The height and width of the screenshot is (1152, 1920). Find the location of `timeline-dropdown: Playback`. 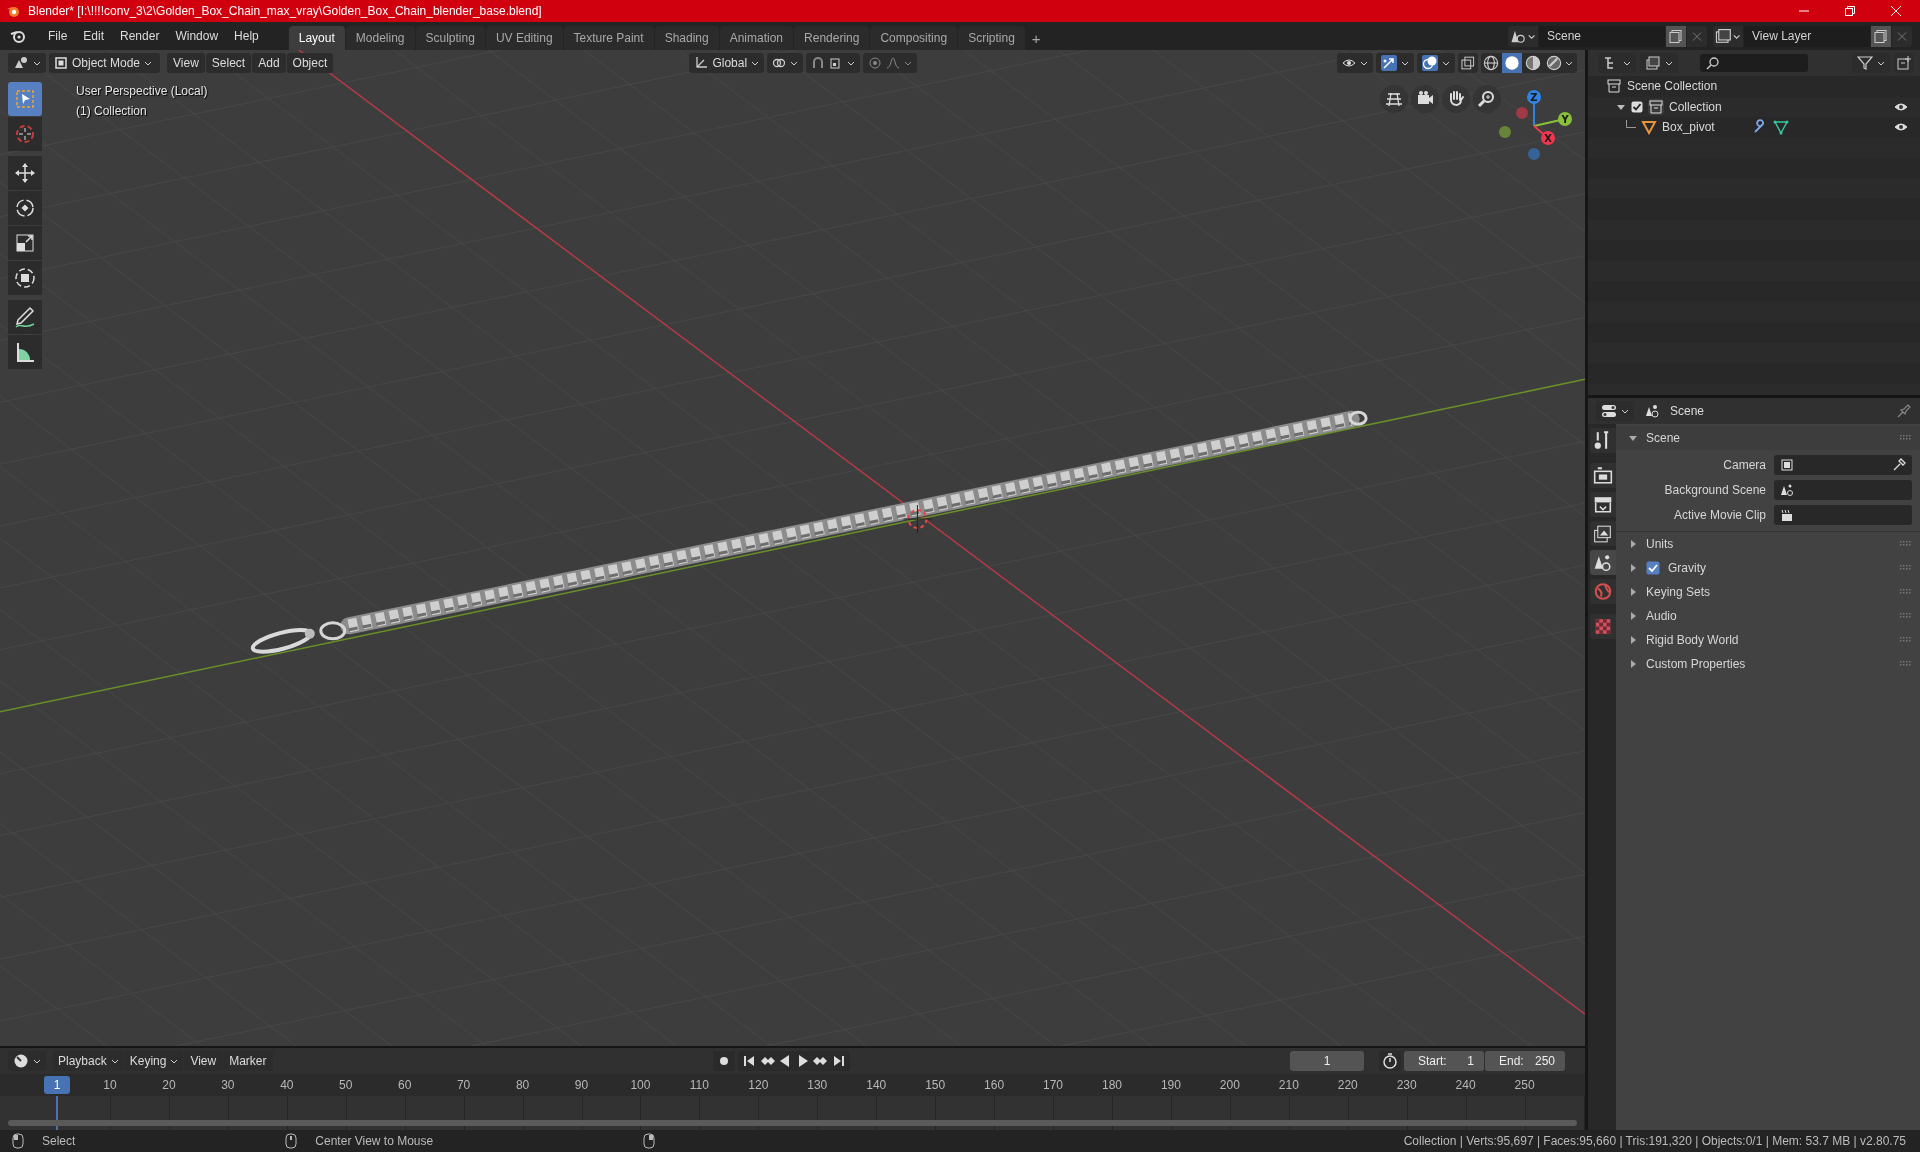

timeline-dropdown: Playback is located at coordinates (88, 1061).